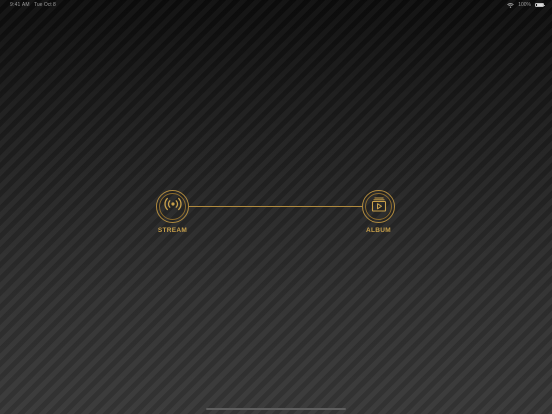 The width and height of the screenshot is (552, 414). I want to click on battery-percent: 100%, so click(524, 5).